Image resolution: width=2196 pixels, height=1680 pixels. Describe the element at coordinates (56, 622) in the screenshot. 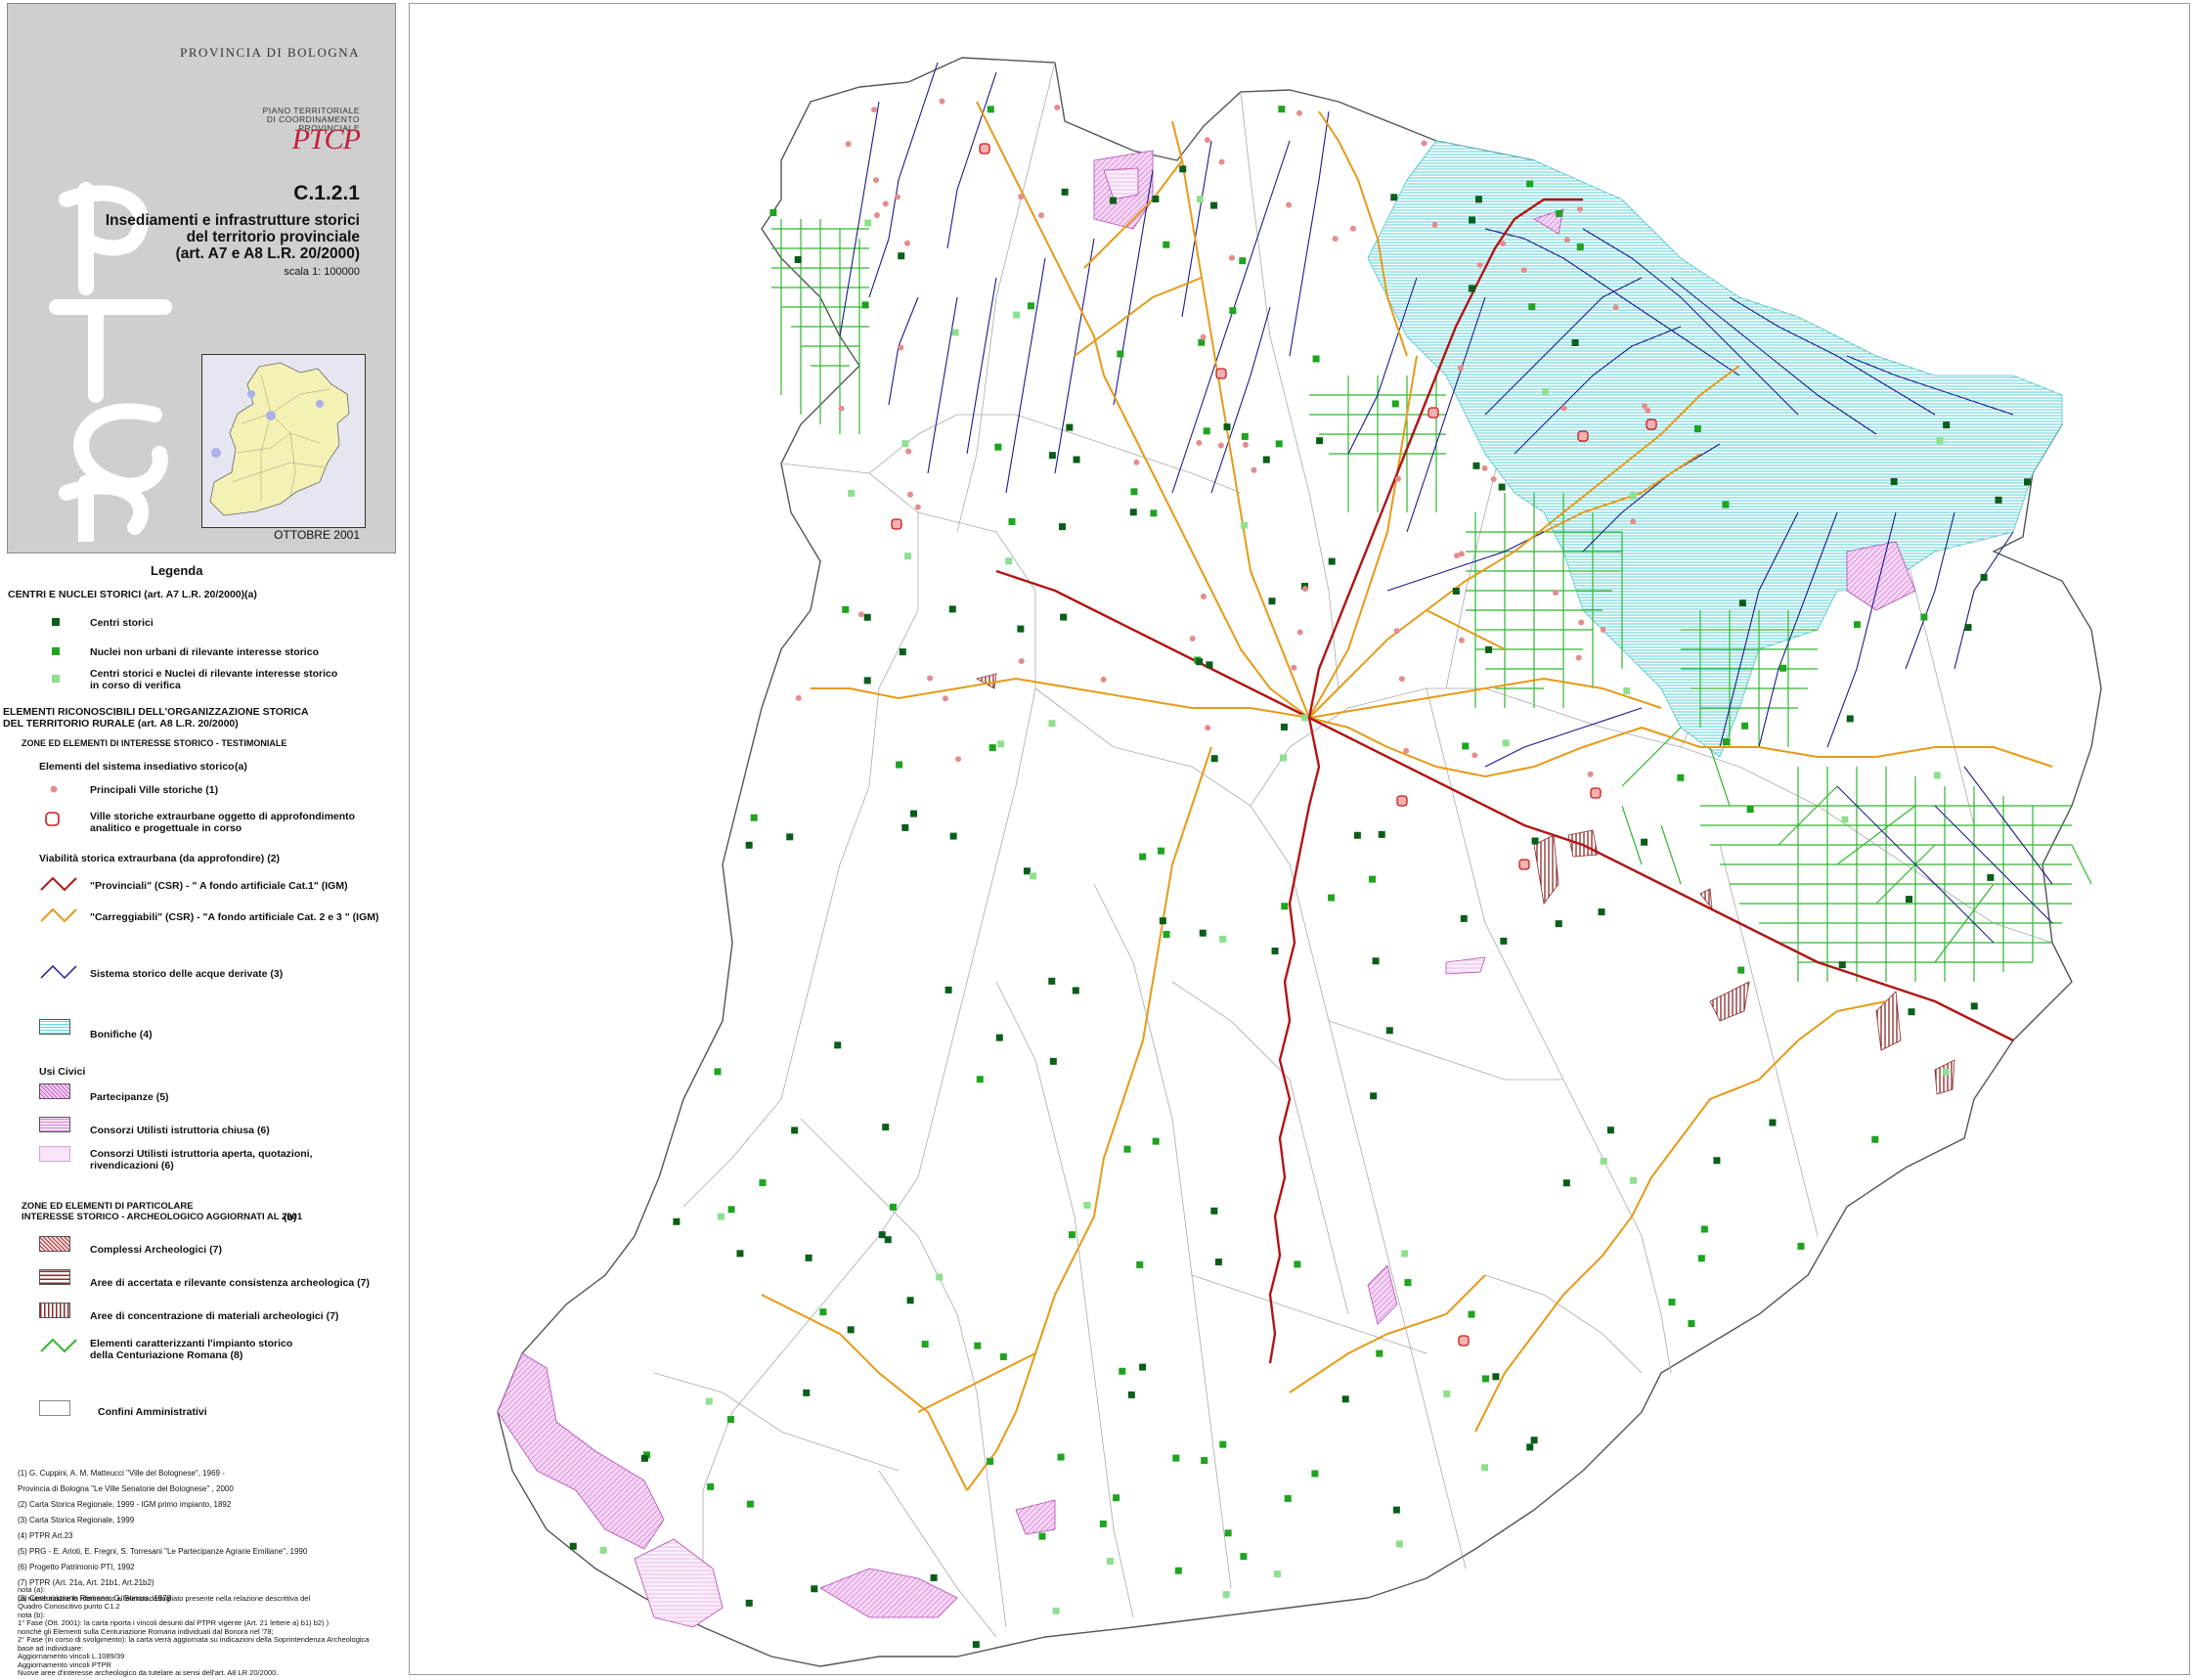

I see `centri-storici-symbol` at that location.